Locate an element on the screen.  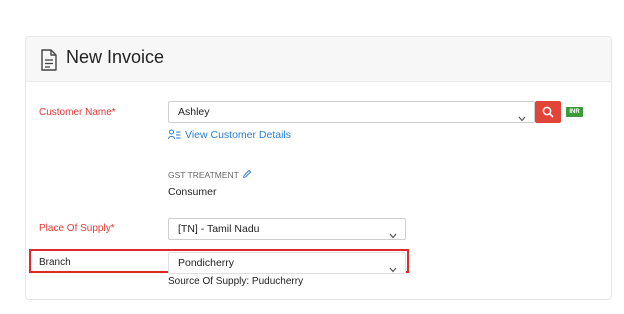
gst-treatment-label: GST TREATMENT is located at coordinates (210, 174).